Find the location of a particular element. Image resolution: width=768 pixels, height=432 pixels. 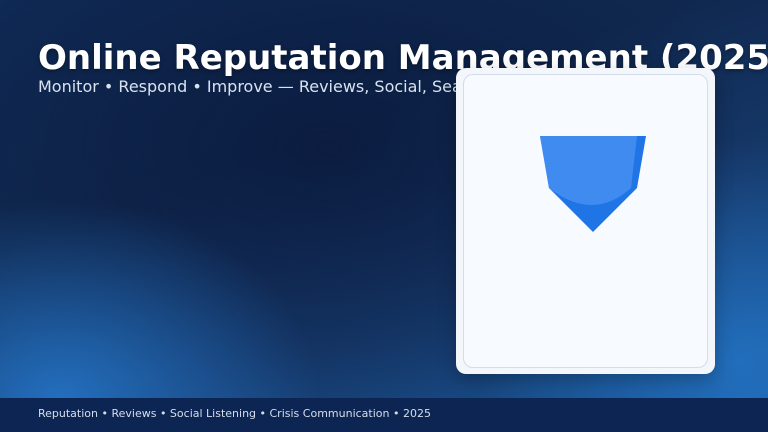

shield-body is located at coordinates (588, 170).